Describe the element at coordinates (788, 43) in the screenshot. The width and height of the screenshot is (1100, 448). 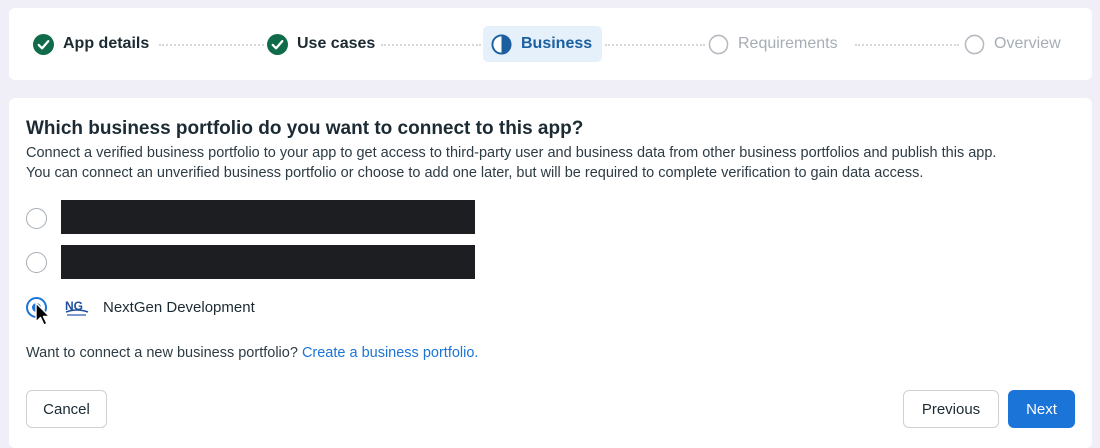
I see `step-label: Requirements` at that location.